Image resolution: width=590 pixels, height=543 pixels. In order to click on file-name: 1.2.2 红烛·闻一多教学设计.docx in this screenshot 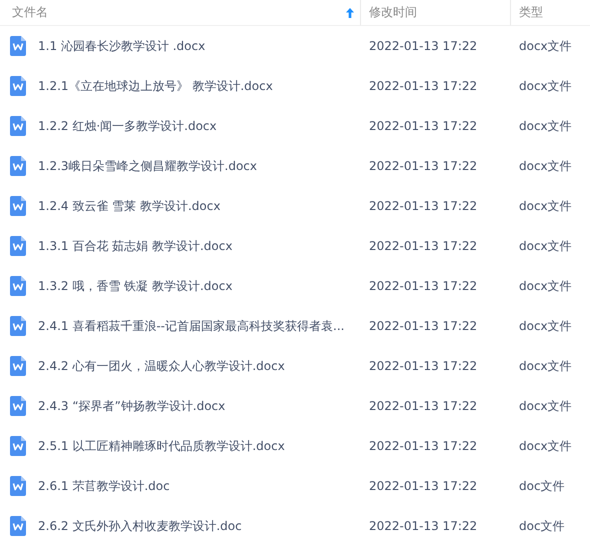, I will do `click(127, 126)`.